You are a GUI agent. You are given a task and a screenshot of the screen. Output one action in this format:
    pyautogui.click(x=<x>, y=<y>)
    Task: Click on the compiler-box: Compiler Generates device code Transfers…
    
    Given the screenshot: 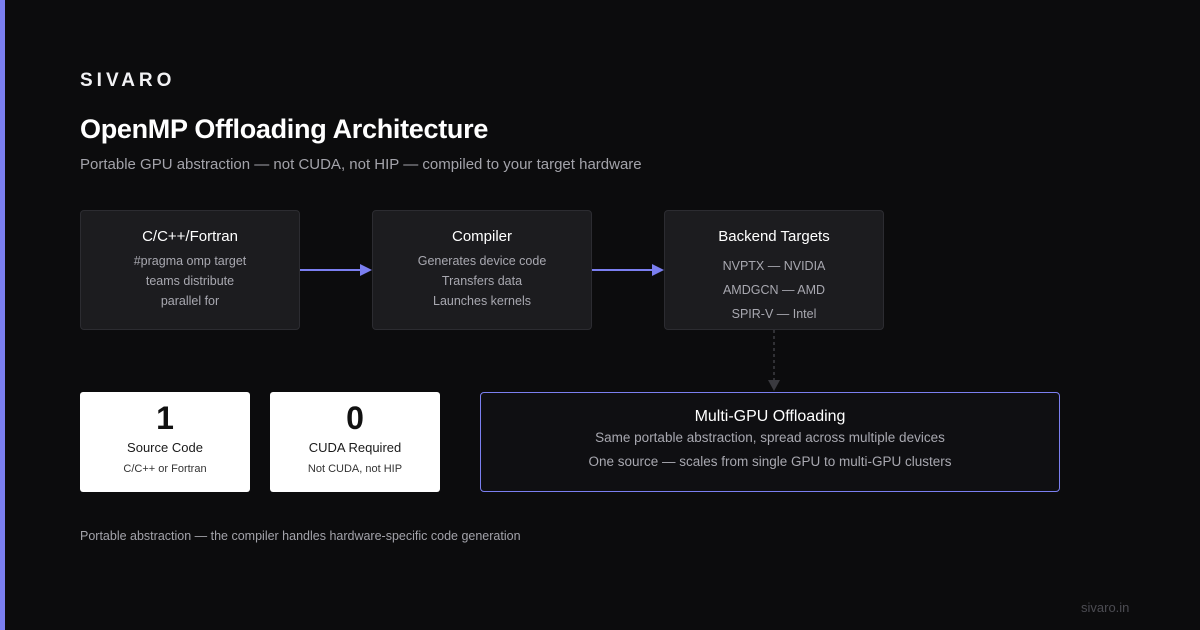 What is the action you would take?
    pyautogui.click(x=482, y=270)
    